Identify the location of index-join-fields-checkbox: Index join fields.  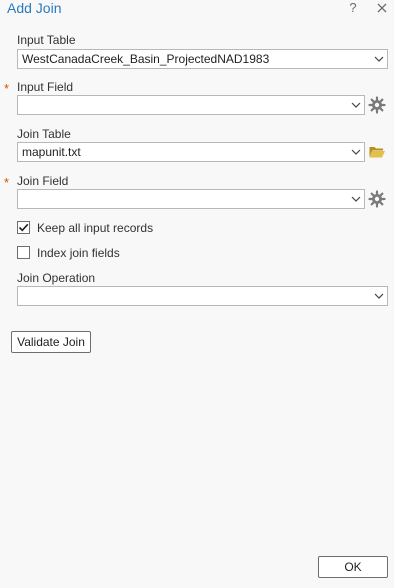
(117, 254).